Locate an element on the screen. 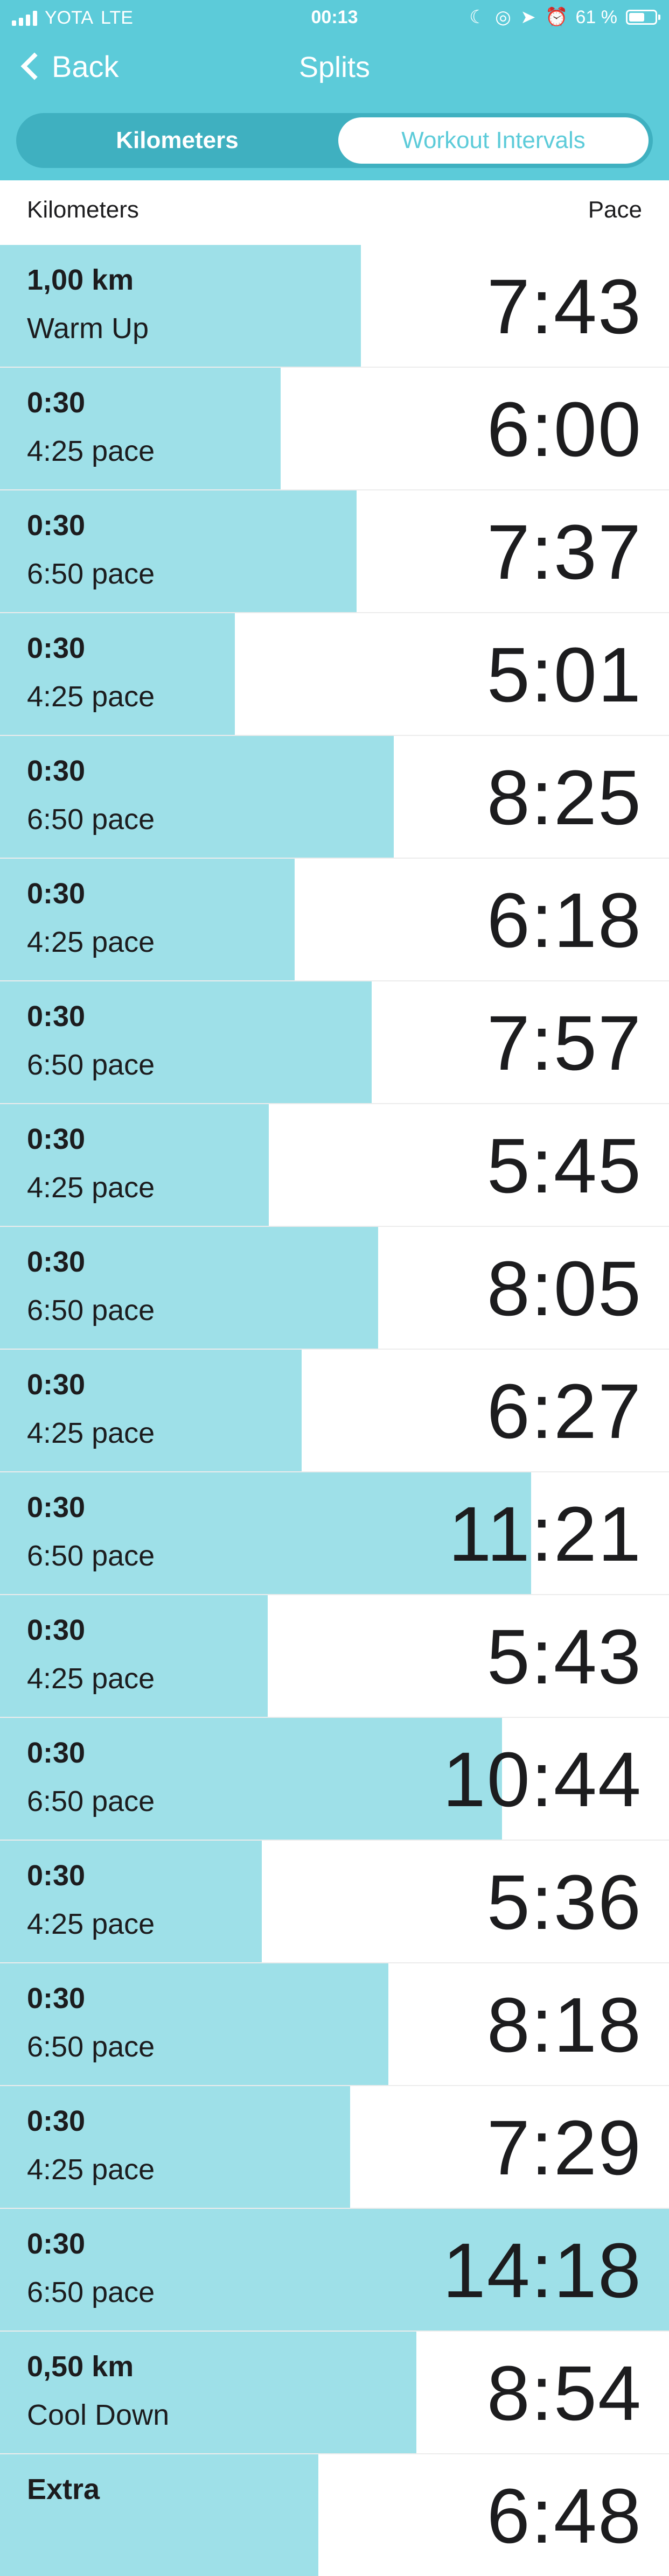 The height and width of the screenshot is (2576, 669). battery-icon is located at coordinates (643, 17).